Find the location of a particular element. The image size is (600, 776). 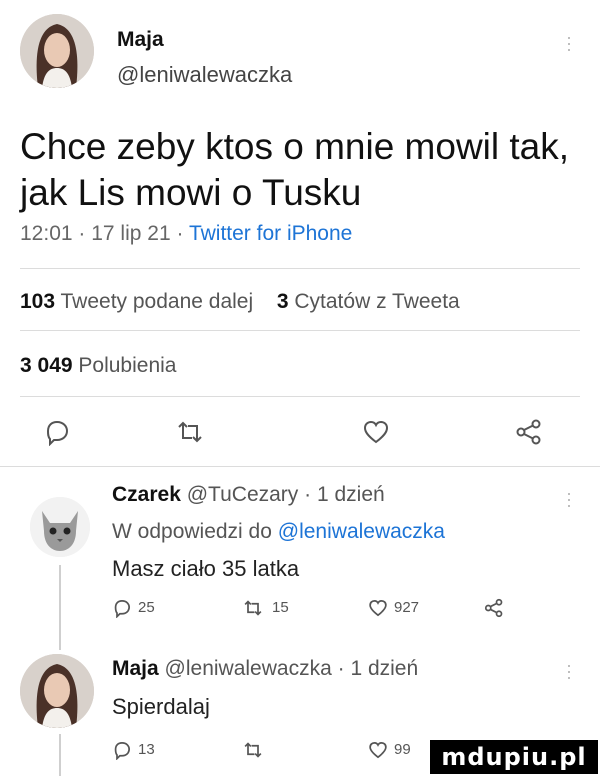

reply-header: Czarek @TuCezary · 1 dzień is located at coordinates (248, 495).